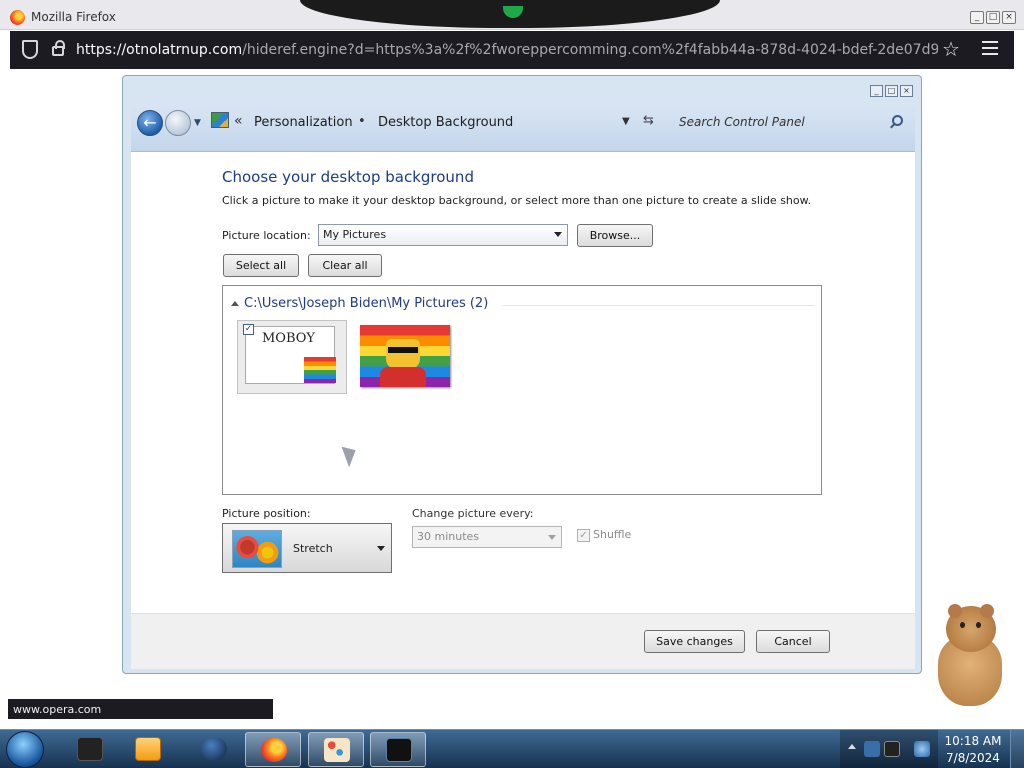  I want to click on thumbnail-rainbow, so click(320, 370).